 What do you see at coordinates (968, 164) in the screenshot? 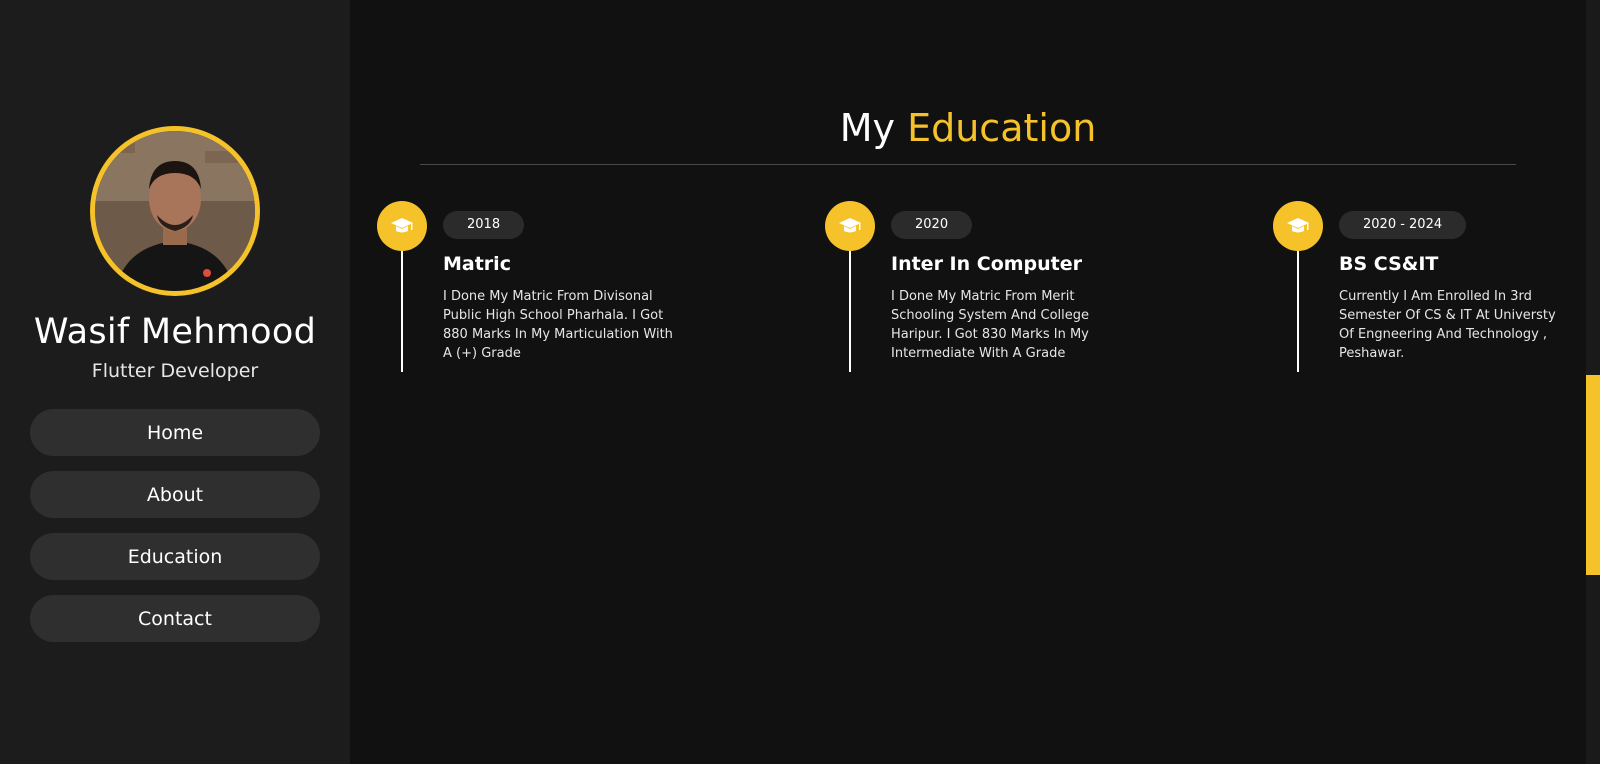
I see `section-divider` at bounding box center [968, 164].